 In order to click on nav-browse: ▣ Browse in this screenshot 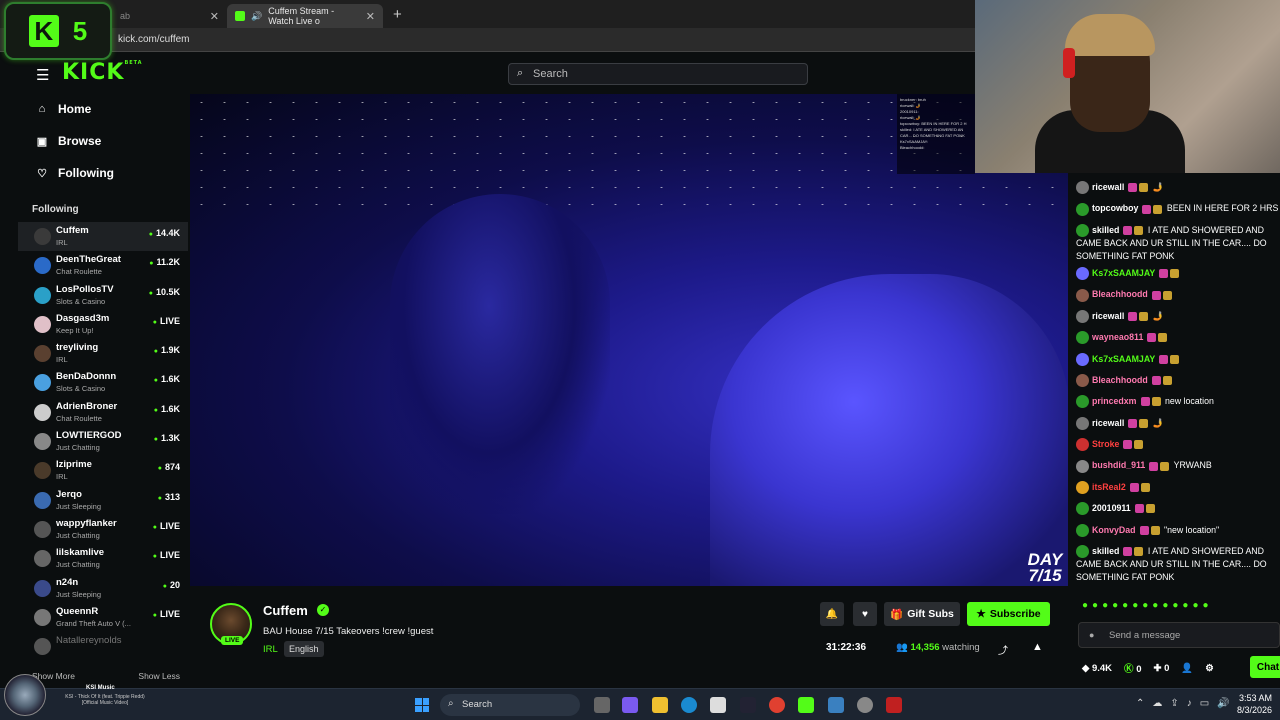, I will do `click(69, 141)`.